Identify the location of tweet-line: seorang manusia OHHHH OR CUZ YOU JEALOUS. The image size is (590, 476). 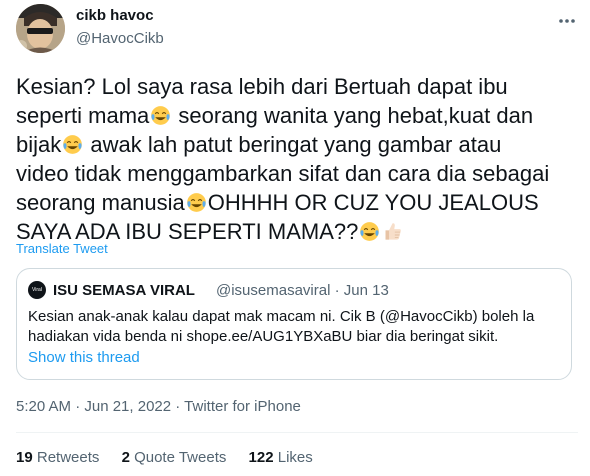
(277, 202).